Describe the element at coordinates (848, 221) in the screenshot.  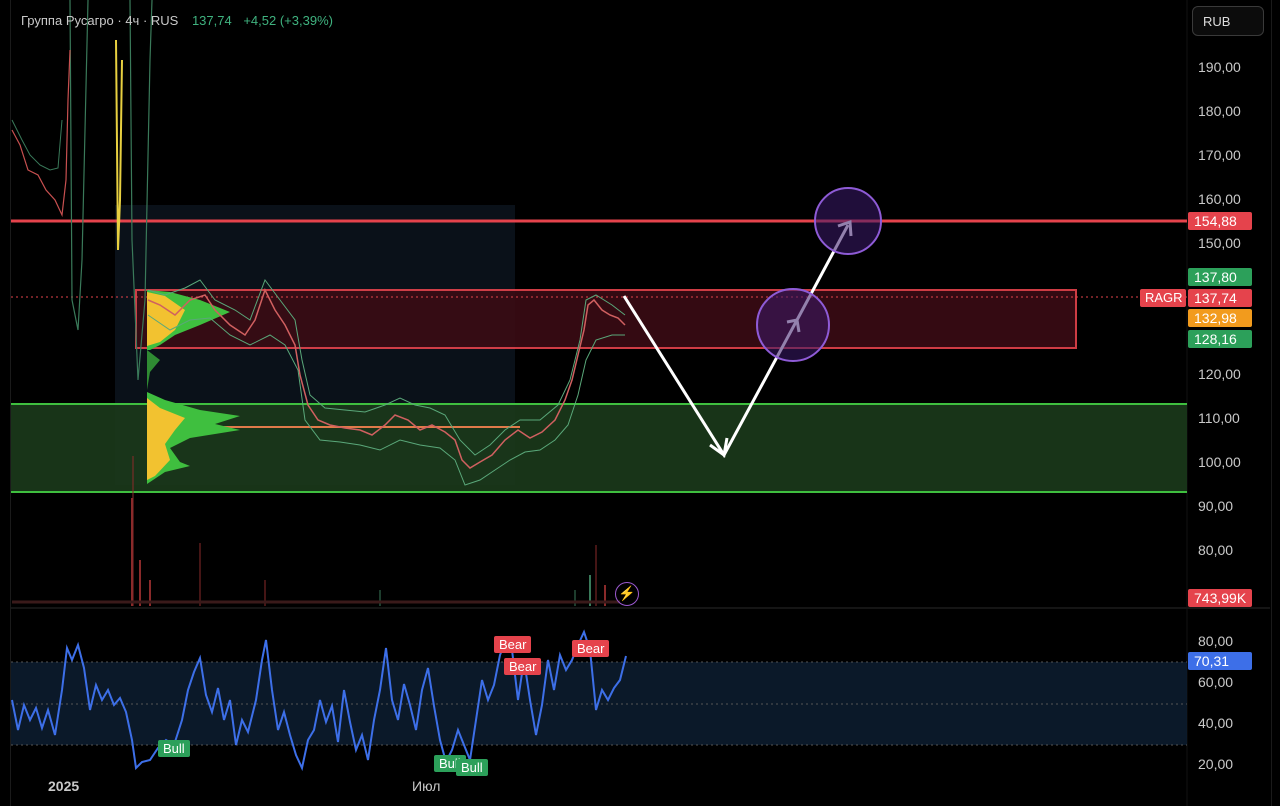
I see `target-circle-top` at that location.